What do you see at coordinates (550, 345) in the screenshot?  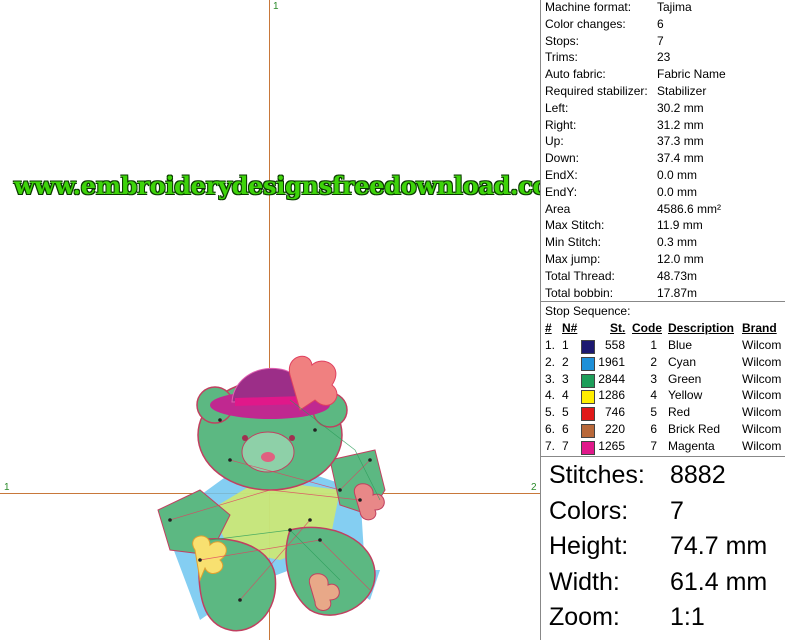 I see `row-num: 1.` at bounding box center [550, 345].